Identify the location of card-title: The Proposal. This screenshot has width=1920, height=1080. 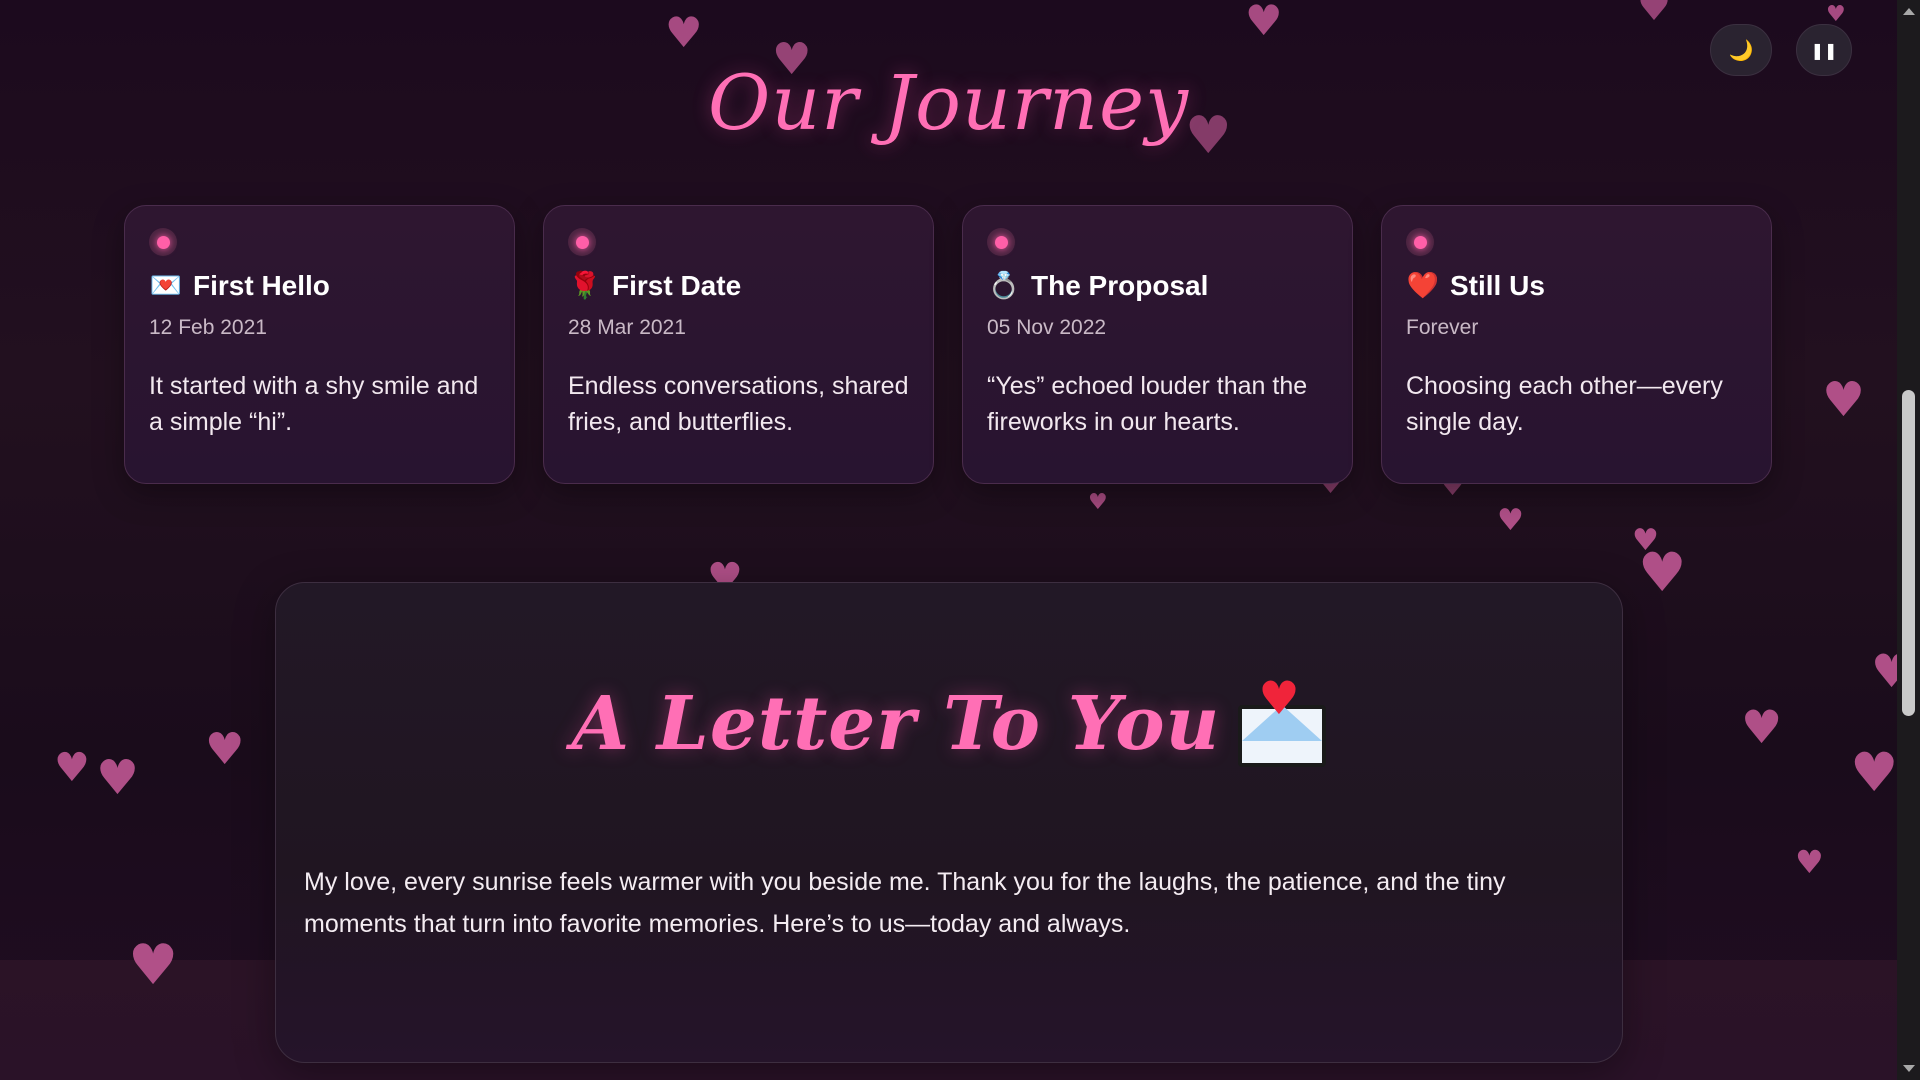
(1120, 285).